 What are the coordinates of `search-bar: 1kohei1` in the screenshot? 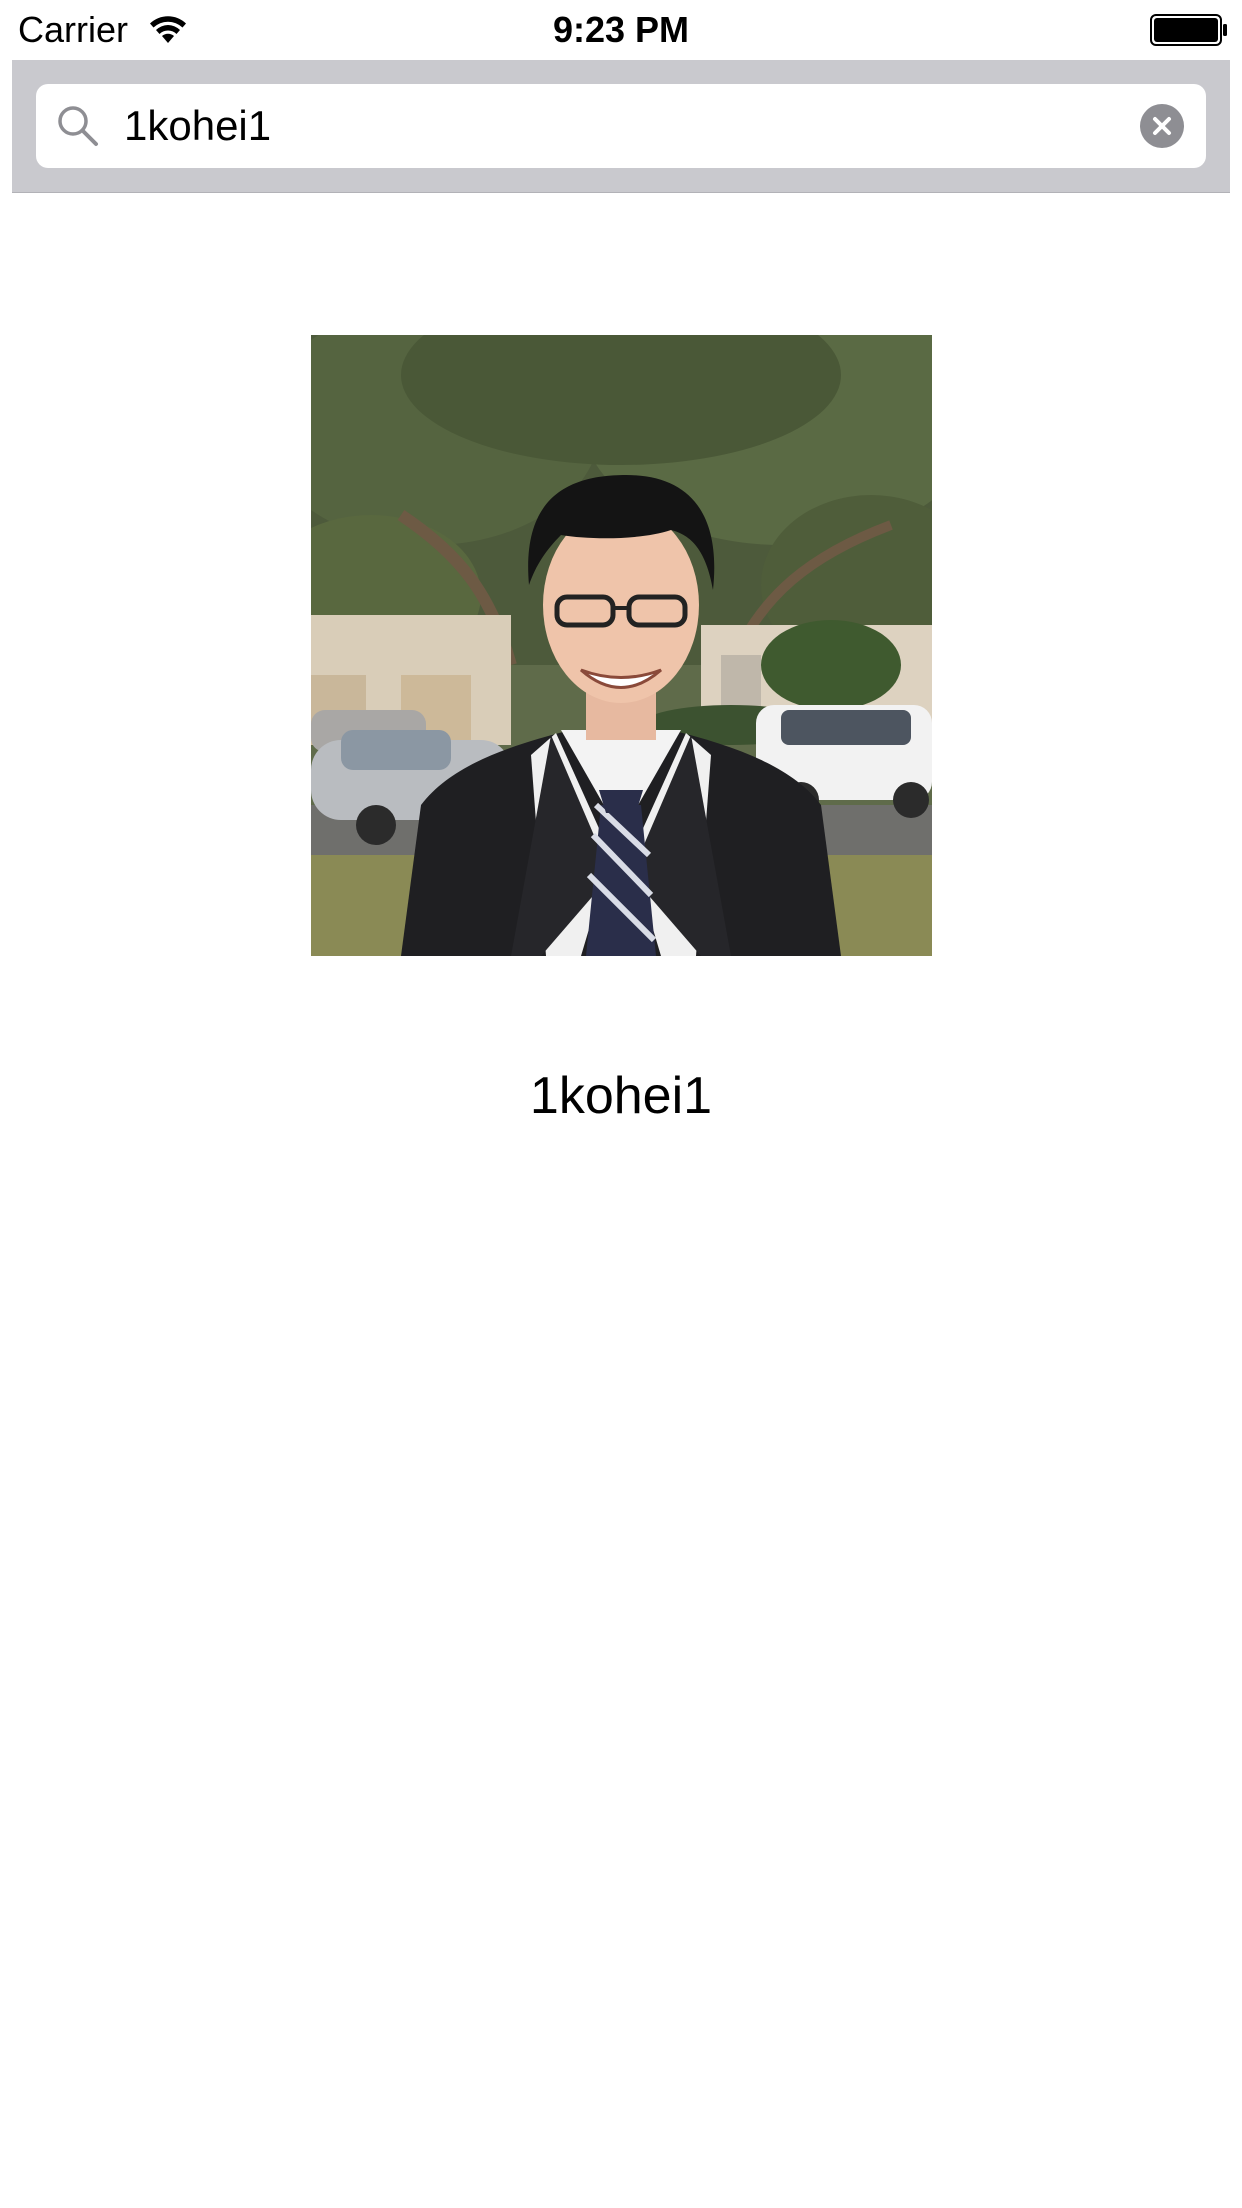 It's located at (621, 126).